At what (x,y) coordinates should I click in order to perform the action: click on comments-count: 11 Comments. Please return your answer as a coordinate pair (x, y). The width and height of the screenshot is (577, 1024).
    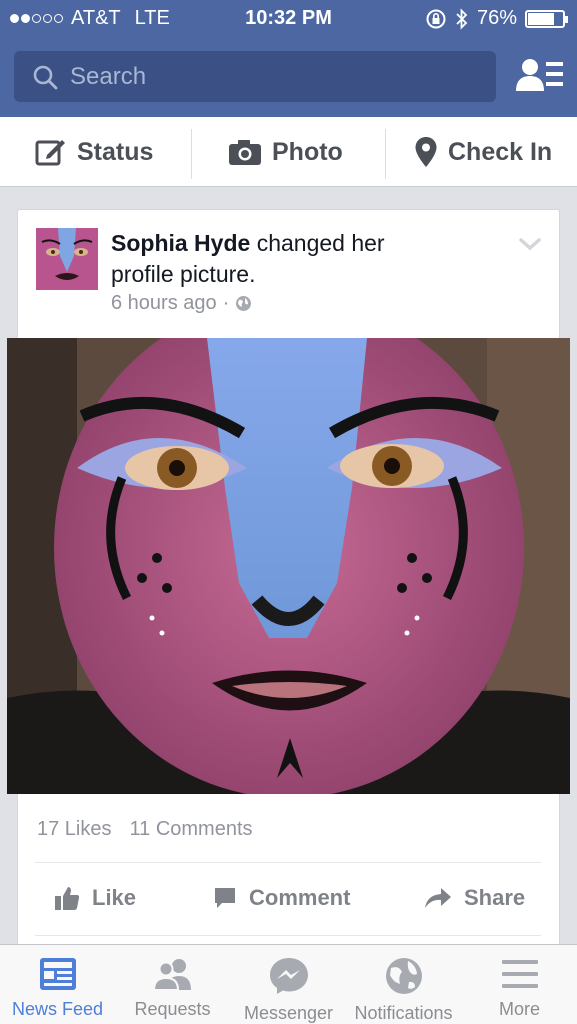
    Looking at the image, I should click on (191, 829).